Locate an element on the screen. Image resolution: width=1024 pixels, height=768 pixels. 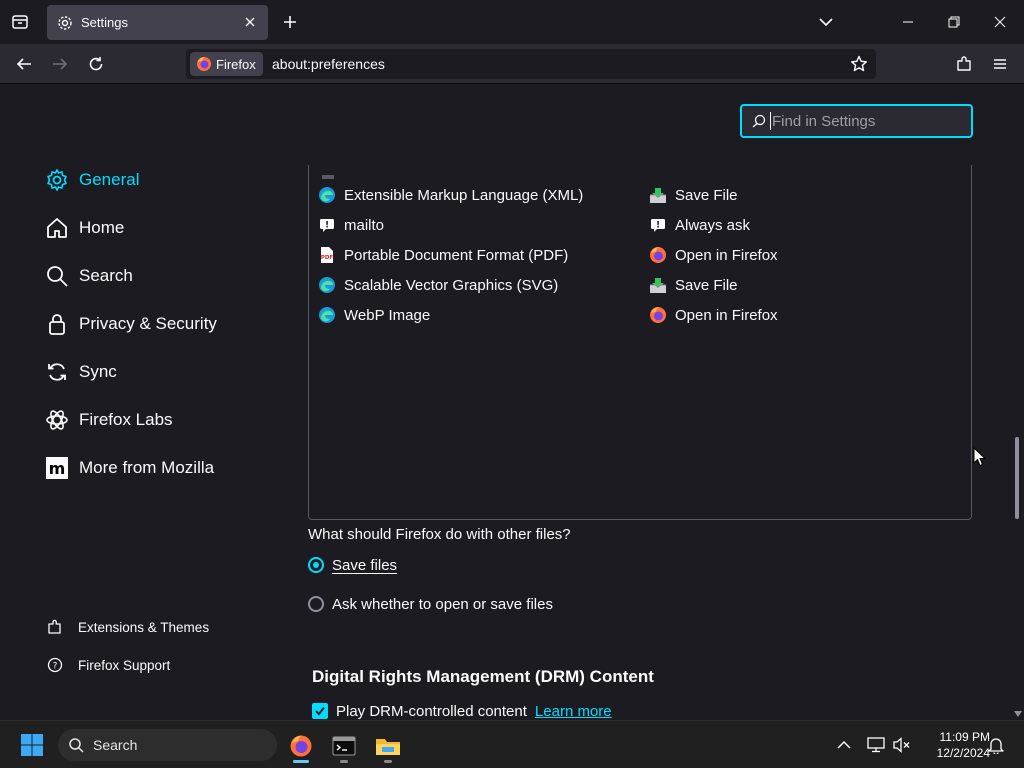
url-text: about:preferences is located at coordinates (328, 64).